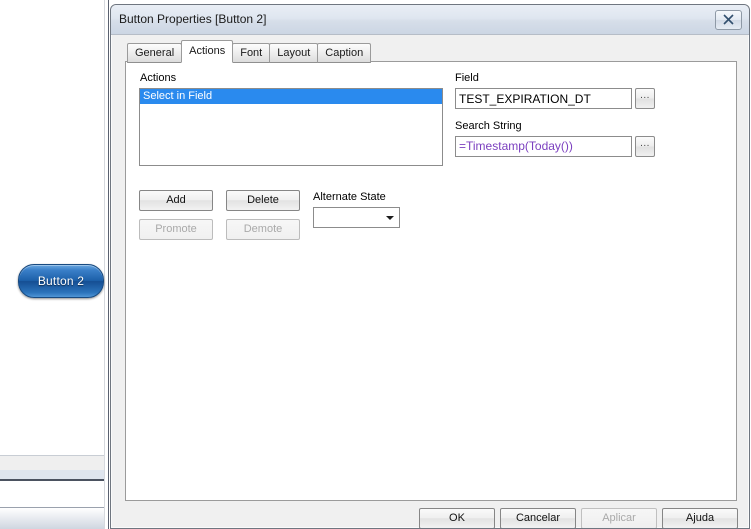 This screenshot has width=751, height=529. I want to click on search-string-label: Search String, so click(488, 126).